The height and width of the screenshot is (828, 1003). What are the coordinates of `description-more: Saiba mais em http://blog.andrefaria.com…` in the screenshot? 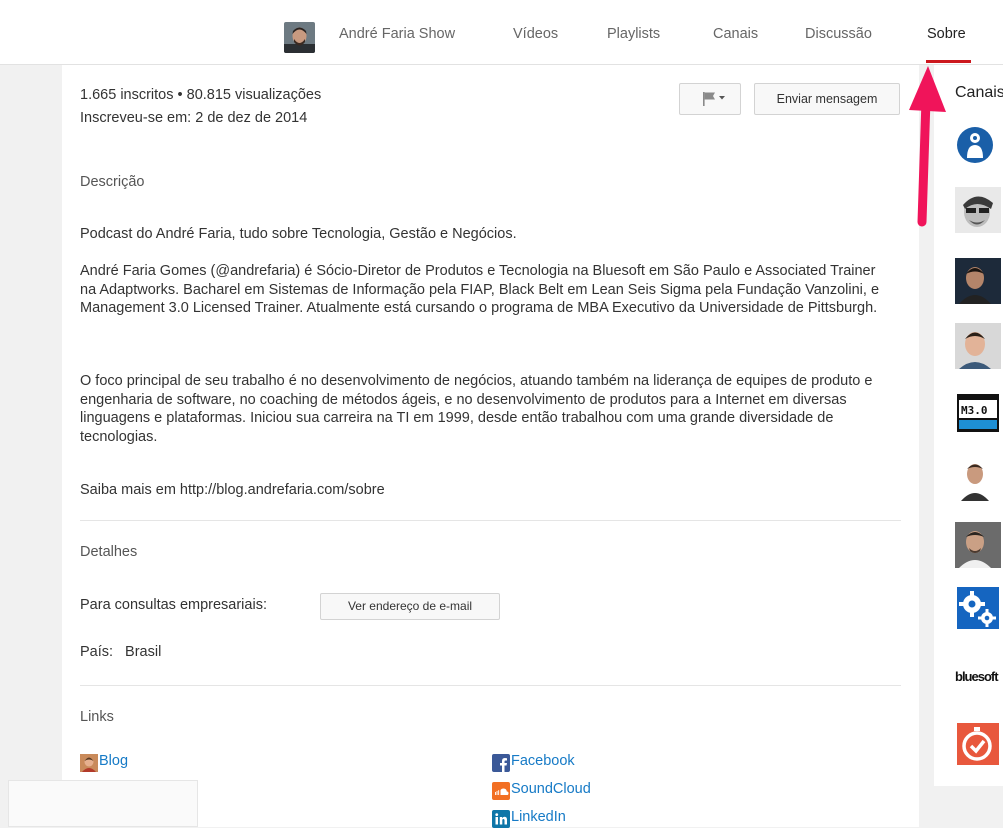 It's located at (232, 490).